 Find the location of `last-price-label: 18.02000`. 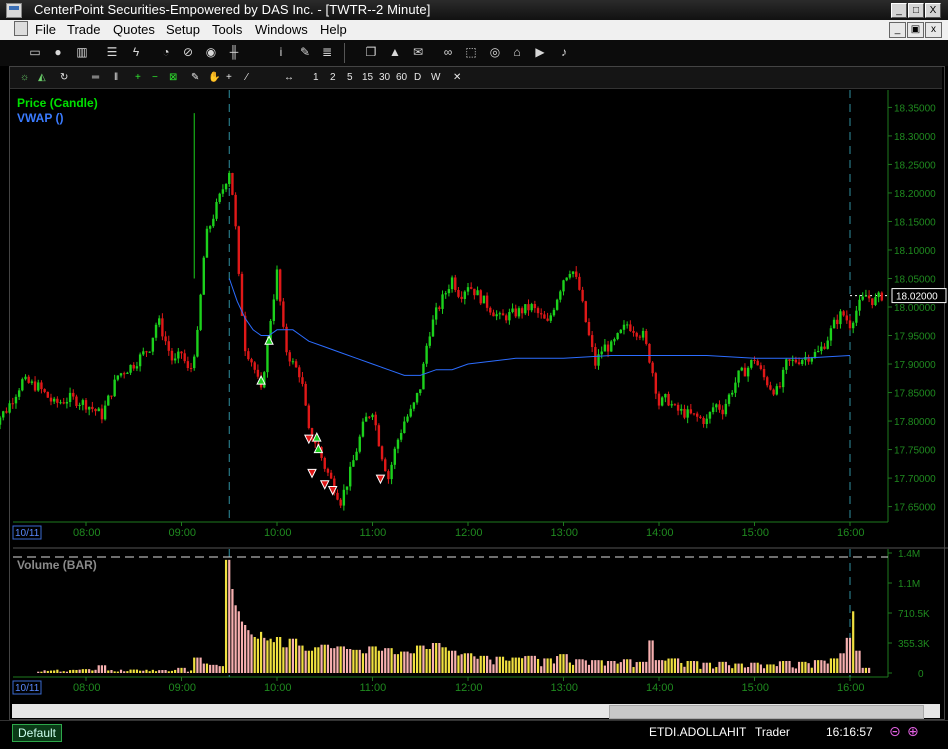

last-price-label: 18.02000 is located at coordinates (917, 297).